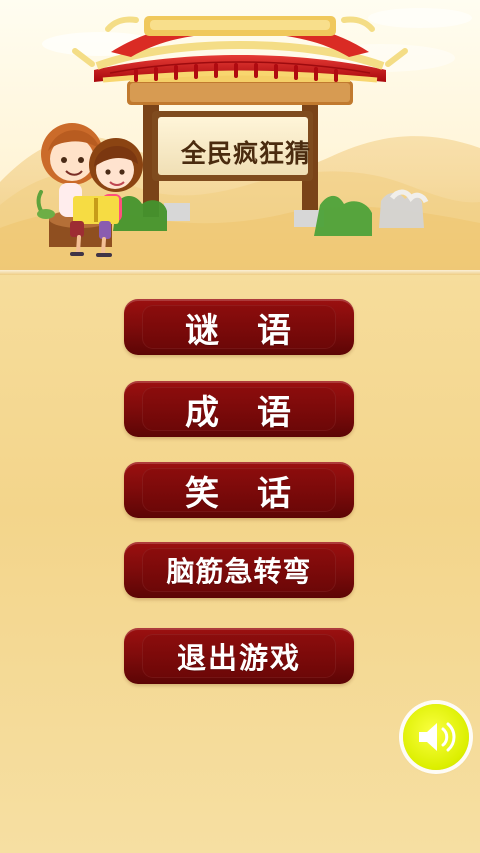 The height and width of the screenshot is (853, 480). Describe the element at coordinates (245, 153) in the screenshot. I see `game-title: 全民疯狂猜` at that location.